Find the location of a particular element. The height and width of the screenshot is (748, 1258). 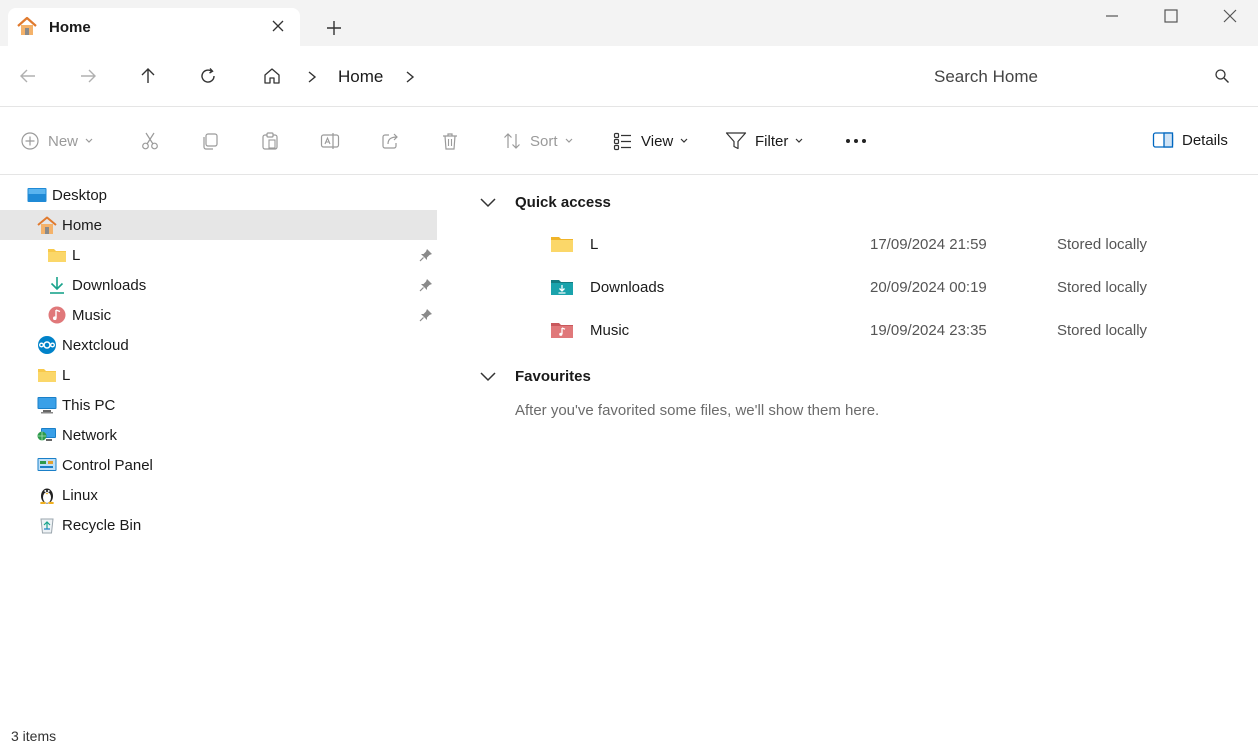

new-tab-icon is located at coordinates (334, 28).